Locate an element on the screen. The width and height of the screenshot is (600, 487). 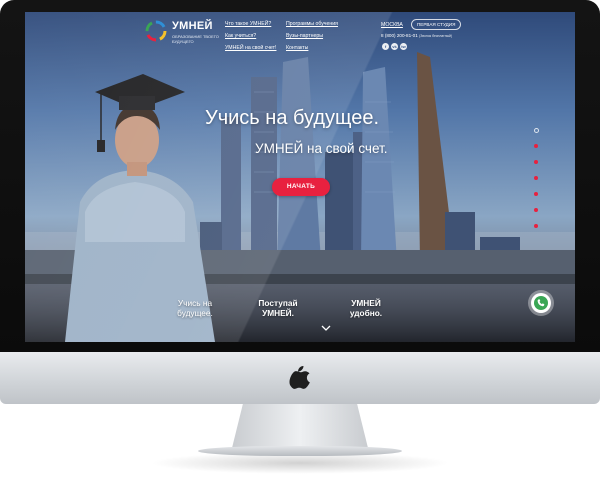
phone-digits: 8 (800) 200-81-01 is located at coordinates (399, 35).